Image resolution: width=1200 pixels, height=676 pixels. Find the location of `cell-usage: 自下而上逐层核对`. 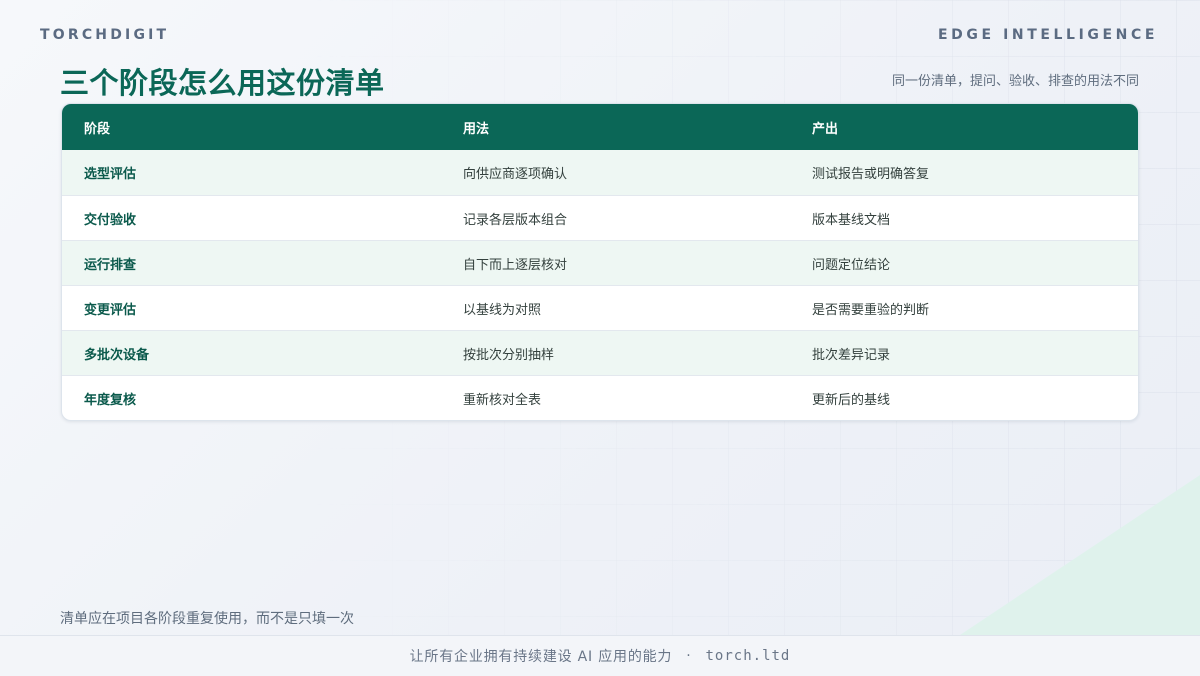

cell-usage: 自下而上逐层核对 is located at coordinates (515, 265).